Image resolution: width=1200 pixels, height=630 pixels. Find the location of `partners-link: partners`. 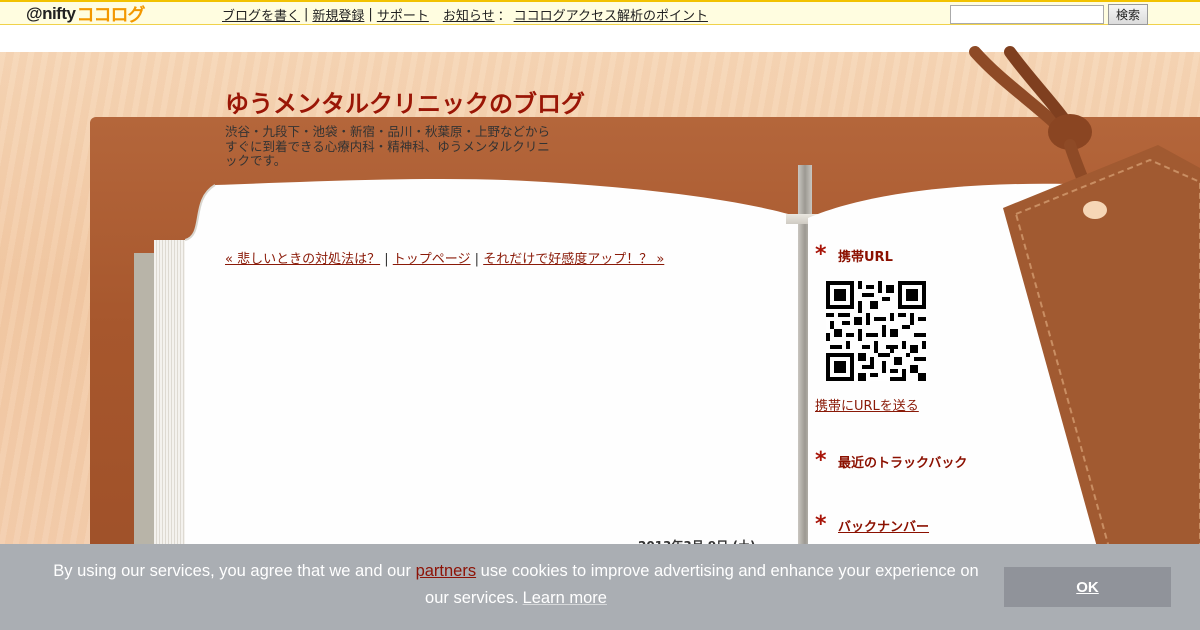

partners-link: partners is located at coordinates (446, 571).